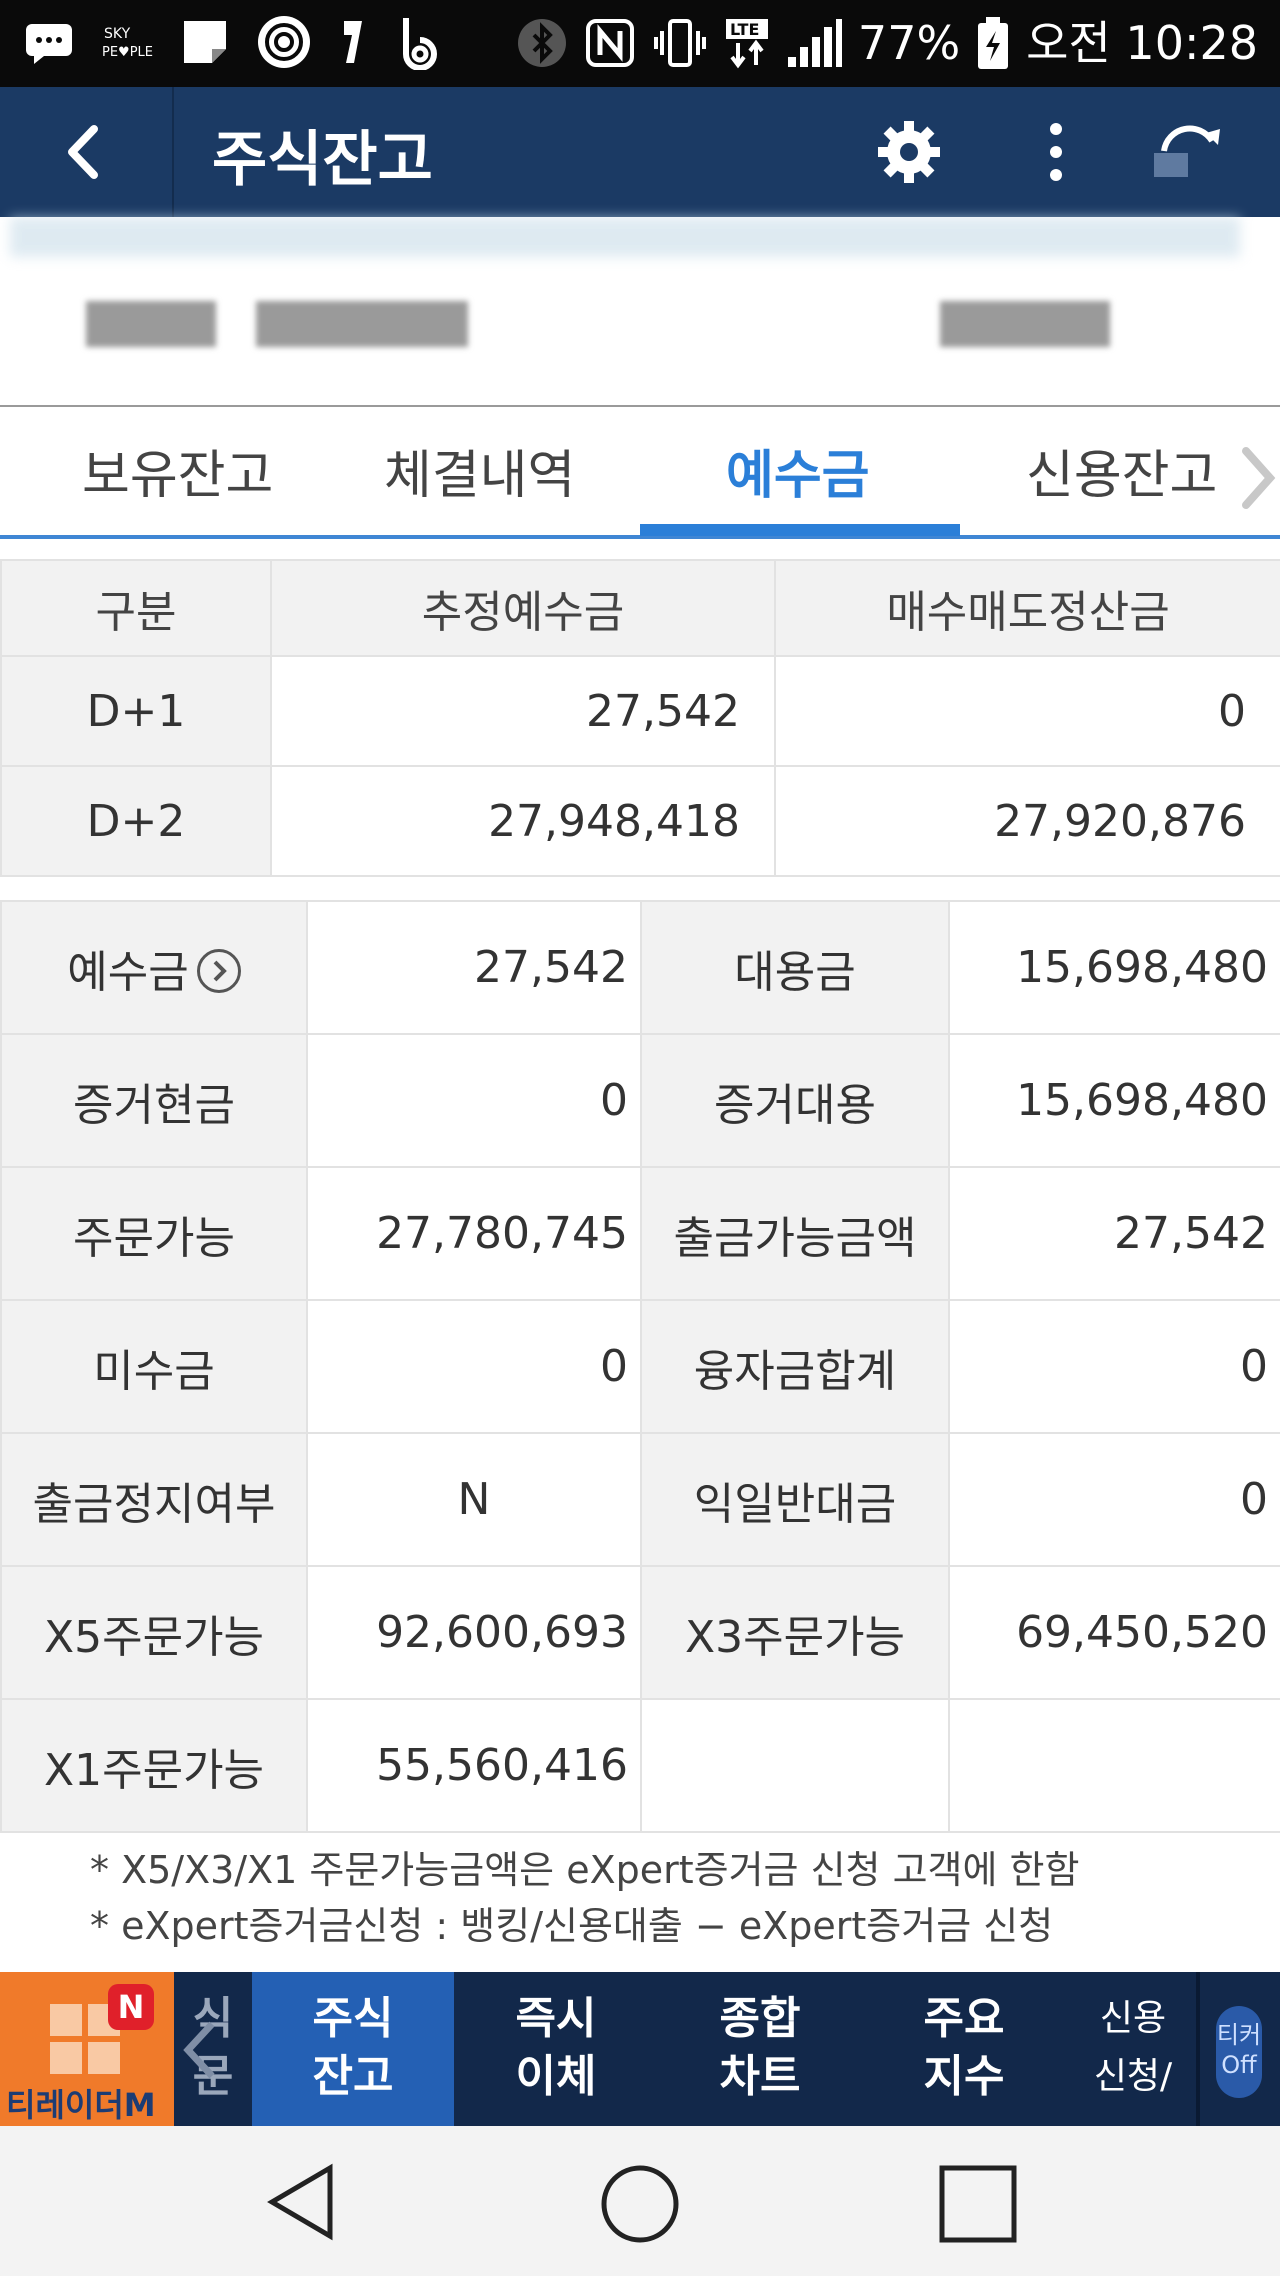 This screenshot has width=1280, height=2276. What do you see at coordinates (177, 470) in the screenshot?
I see `tab-holdings: 보유잔고` at bounding box center [177, 470].